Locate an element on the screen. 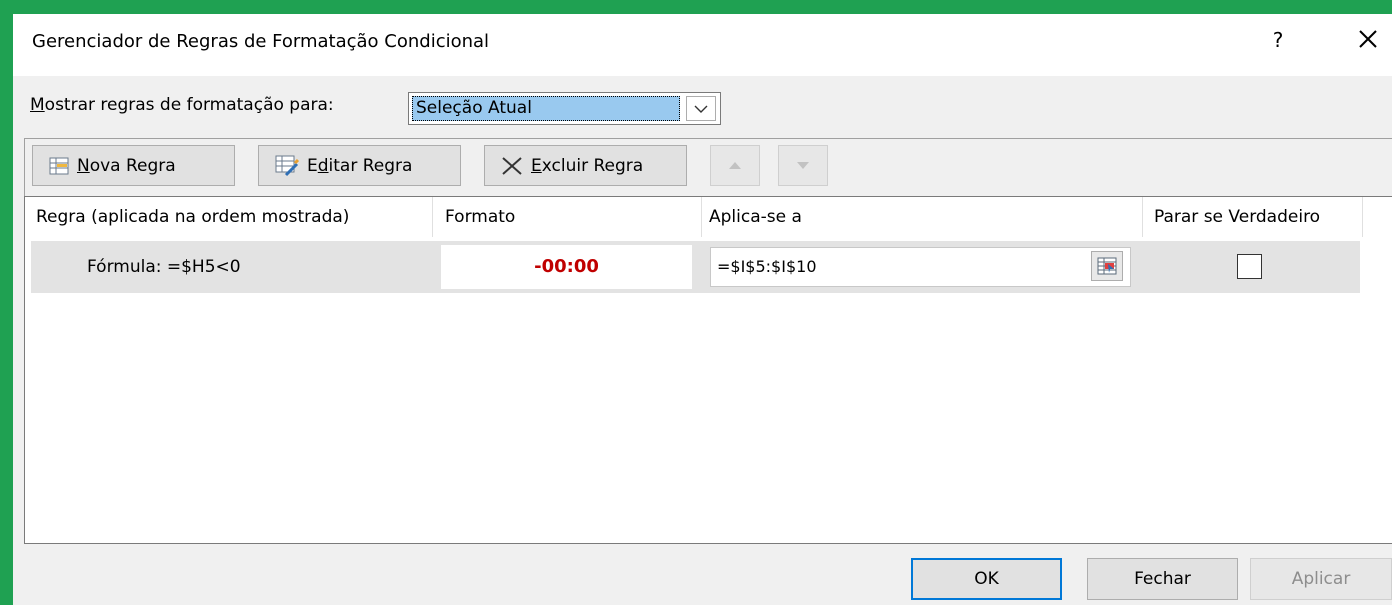  show-rules-label: Mostrar regras de formatação para: is located at coordinates (182, 105).